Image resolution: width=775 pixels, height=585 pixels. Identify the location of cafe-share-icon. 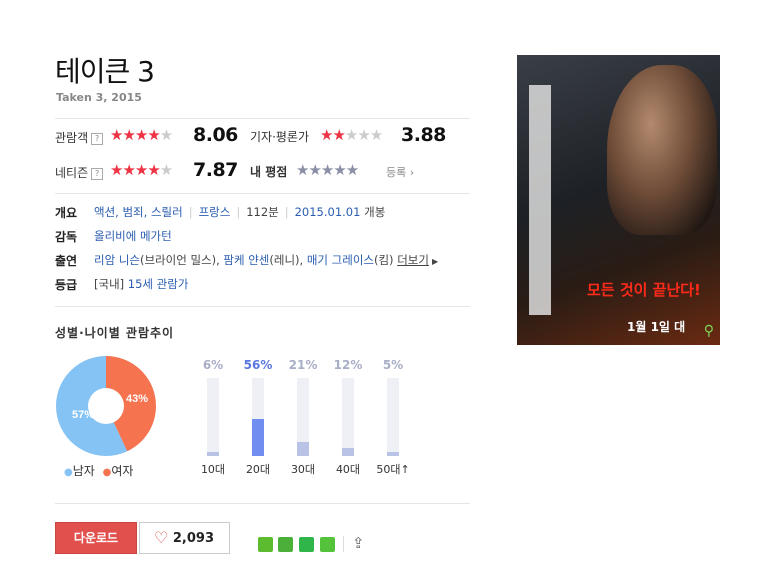
(285, 544).